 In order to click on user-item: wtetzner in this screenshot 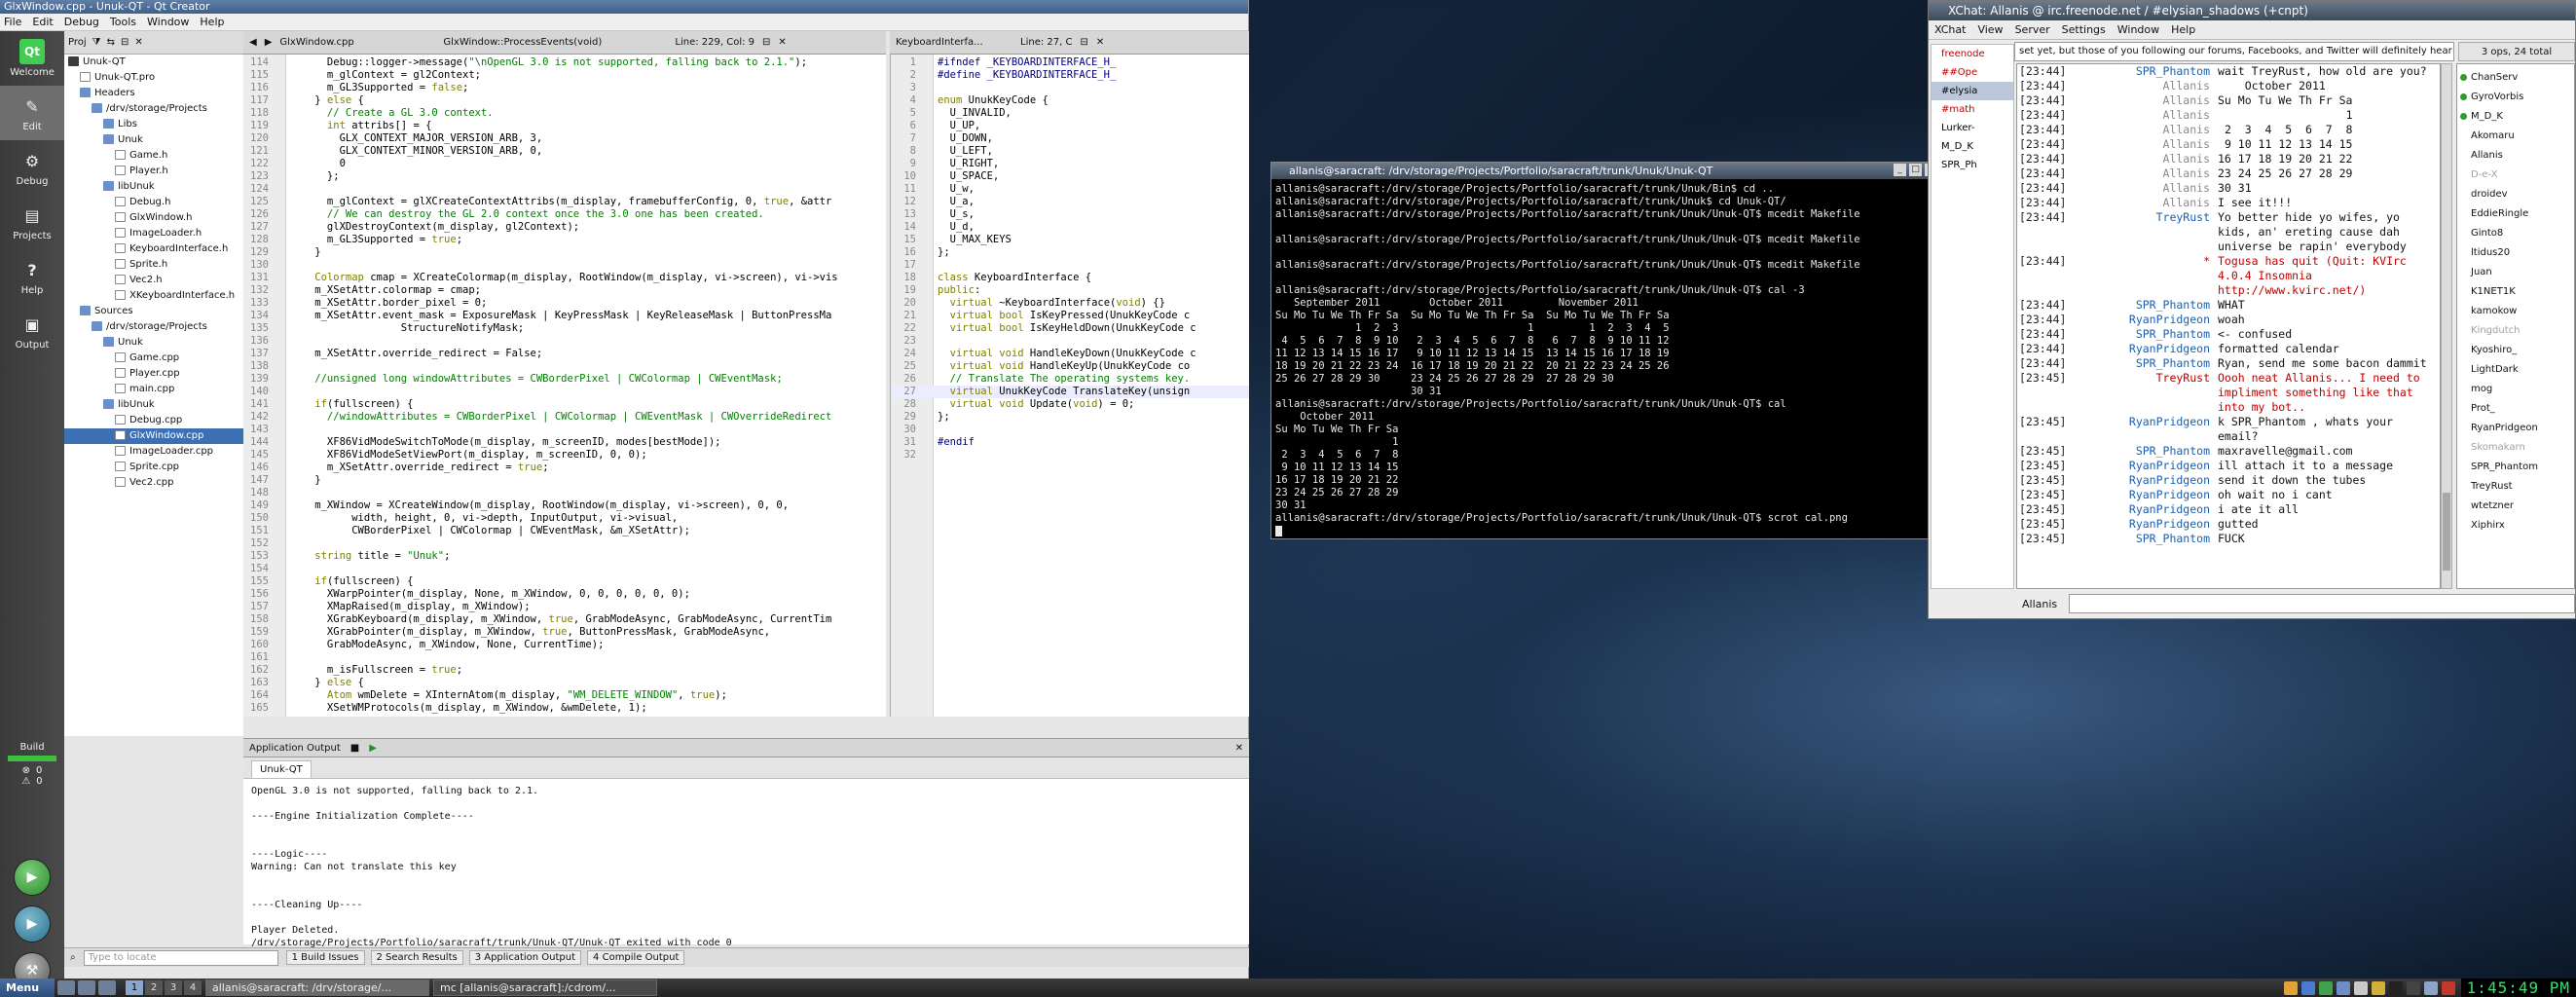, I will do `click(2515, 506)`.